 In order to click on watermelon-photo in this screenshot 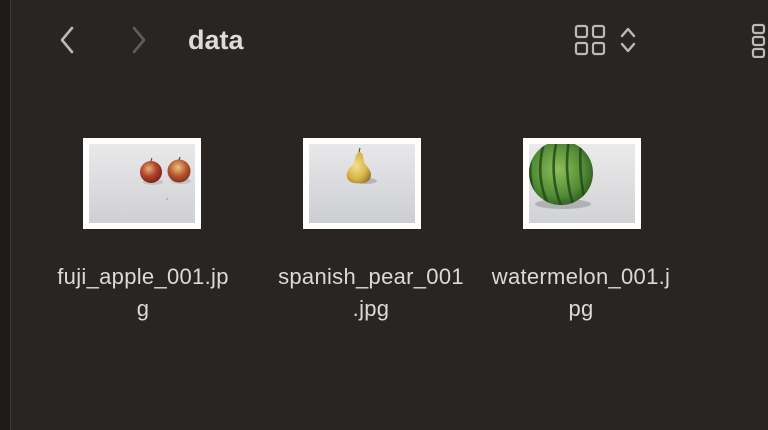, I will do `click(582, 183)`.